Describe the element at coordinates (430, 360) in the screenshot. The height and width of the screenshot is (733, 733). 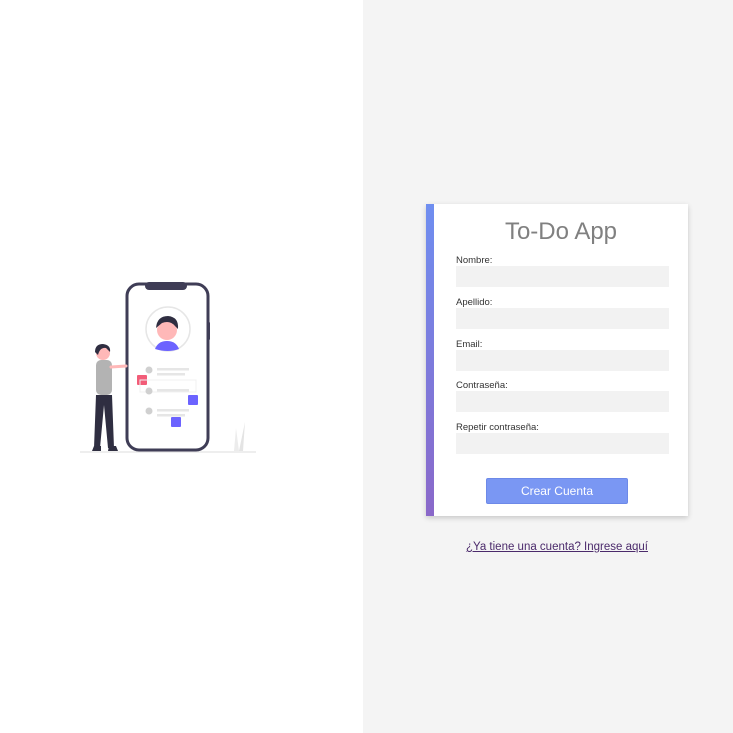
I see `card-accent-bar` at that location.